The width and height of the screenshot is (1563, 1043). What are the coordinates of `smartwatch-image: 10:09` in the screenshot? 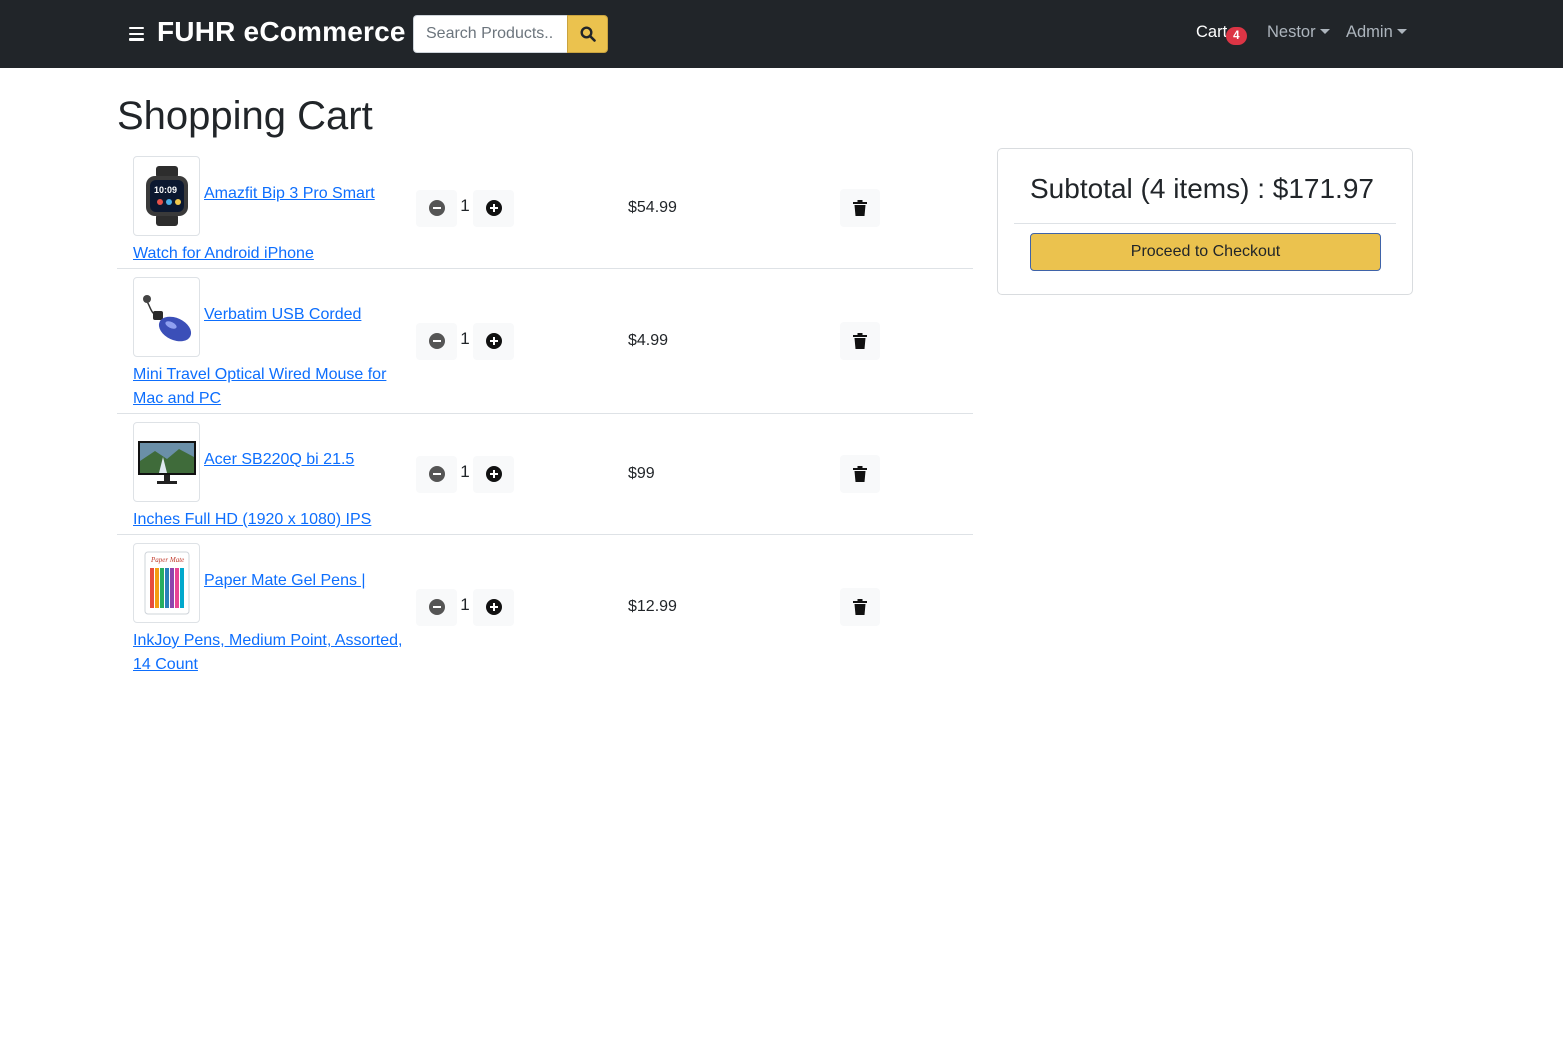 It's located at (166, 196).